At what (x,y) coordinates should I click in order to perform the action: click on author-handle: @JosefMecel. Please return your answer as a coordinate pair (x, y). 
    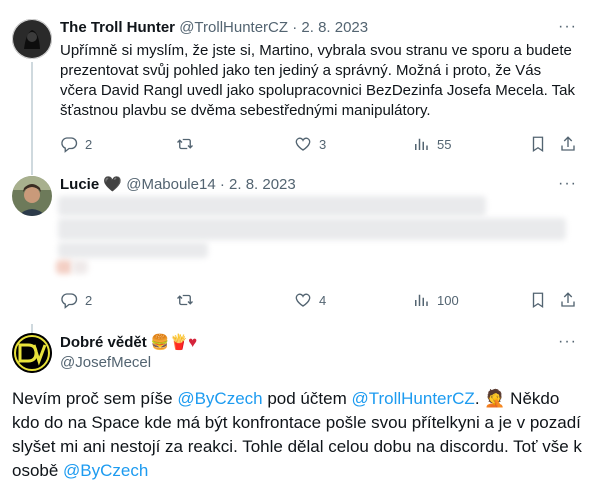
    Looking at the image, I should click on (105, 362).